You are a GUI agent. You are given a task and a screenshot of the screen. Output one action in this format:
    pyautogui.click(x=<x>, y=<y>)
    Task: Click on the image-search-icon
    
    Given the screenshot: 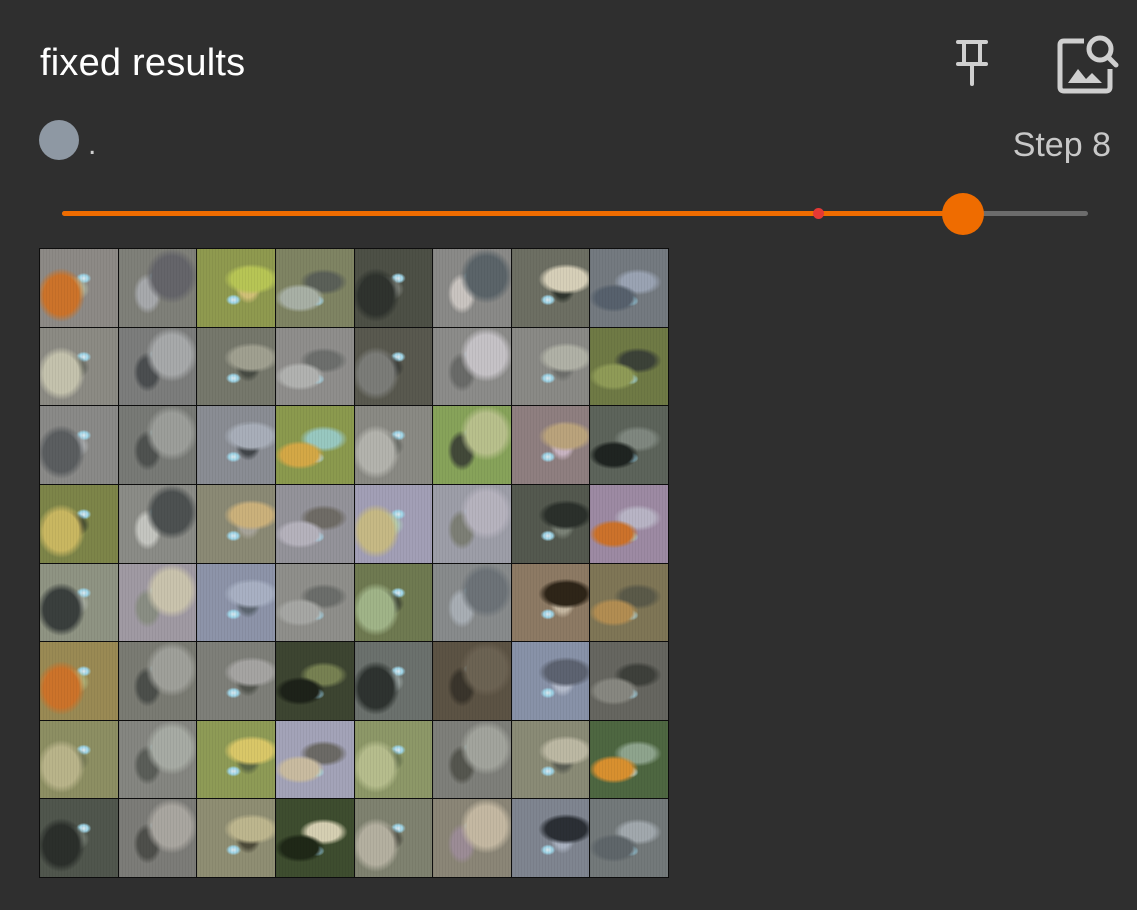 What is the action you would take?
    pyautogui.click(x=1088, y=64)
    